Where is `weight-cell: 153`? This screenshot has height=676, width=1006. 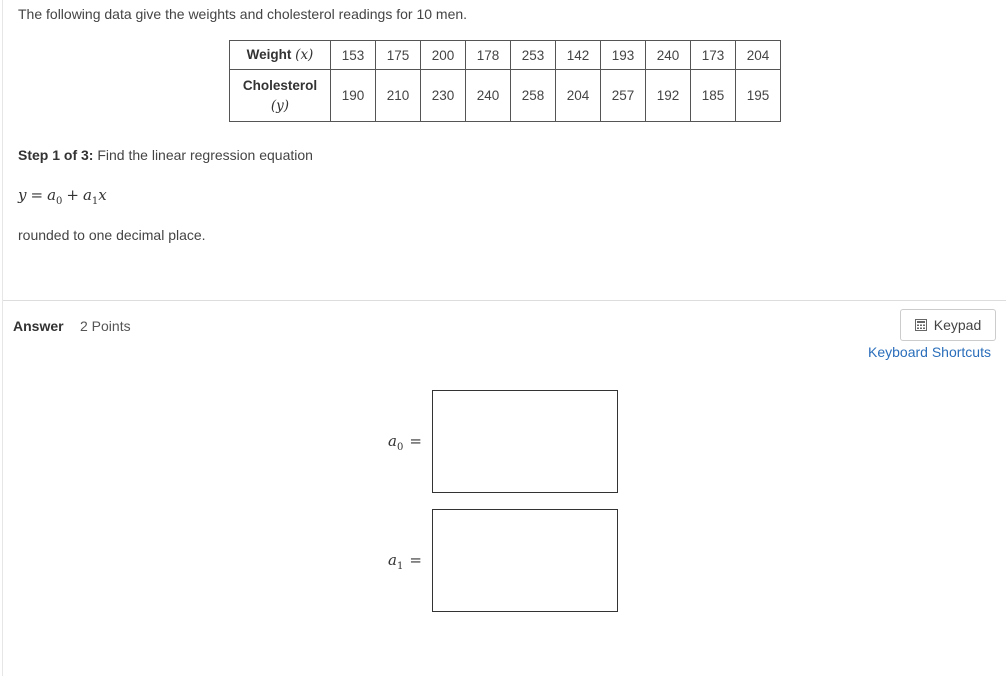
weight-cell: 153 is located at coordinates (353, 55).